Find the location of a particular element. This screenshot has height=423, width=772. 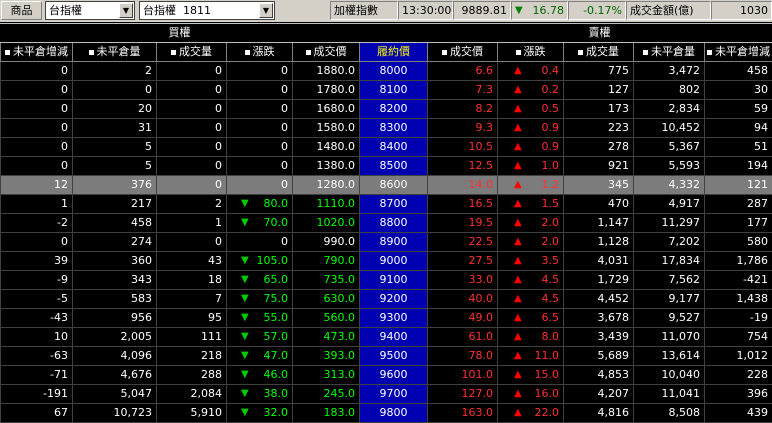

product-select: 台指權 ▼ is located at coordinates (90, 10).